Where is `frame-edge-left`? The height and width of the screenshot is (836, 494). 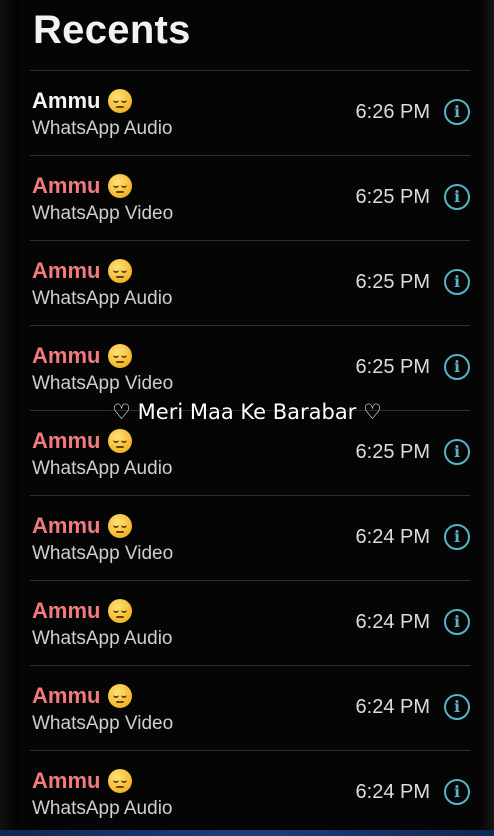 frame-edge-left is located at coordinates (9, 418).